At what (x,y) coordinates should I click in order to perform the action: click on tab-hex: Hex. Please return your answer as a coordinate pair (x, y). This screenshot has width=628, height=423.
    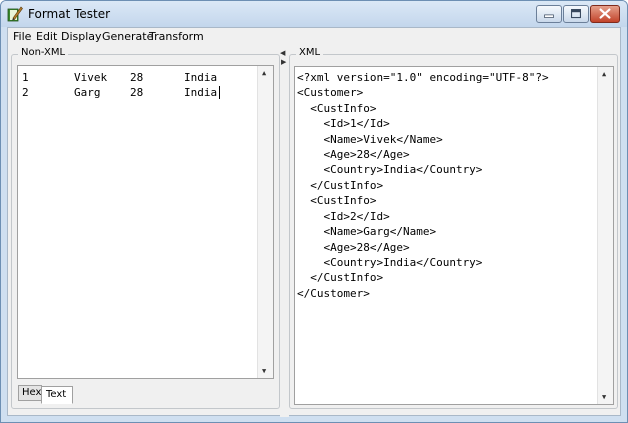
    Looking at the image, I should click on (30, 393).